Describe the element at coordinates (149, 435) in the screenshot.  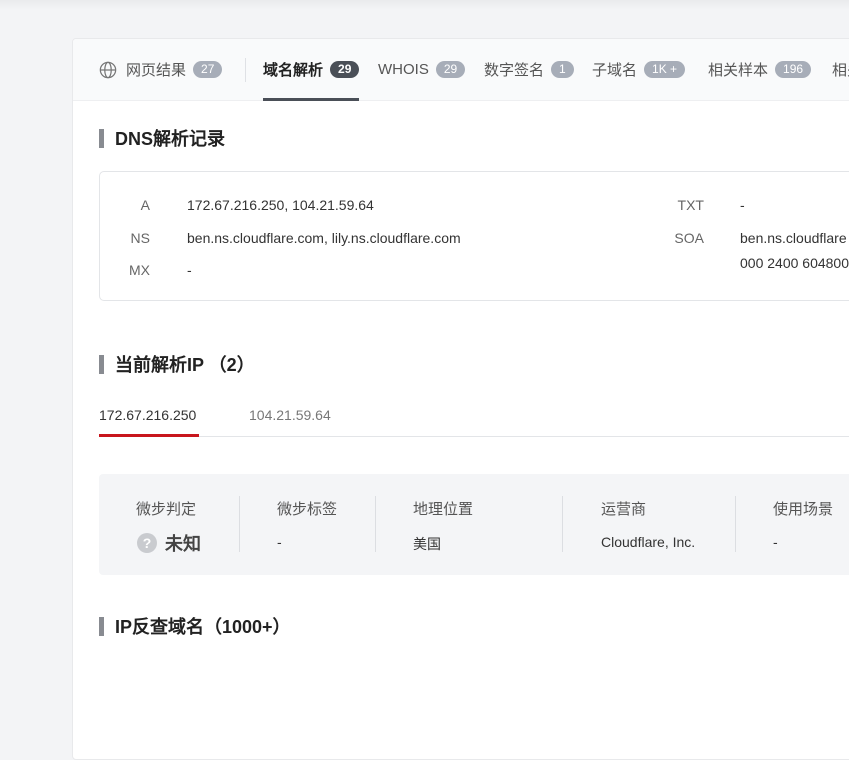
I see `ip-tab-active-indicator` at that location.